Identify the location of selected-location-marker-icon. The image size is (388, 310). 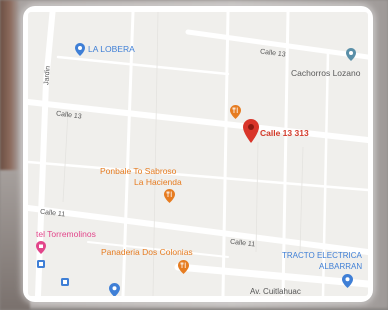
(251, 131).